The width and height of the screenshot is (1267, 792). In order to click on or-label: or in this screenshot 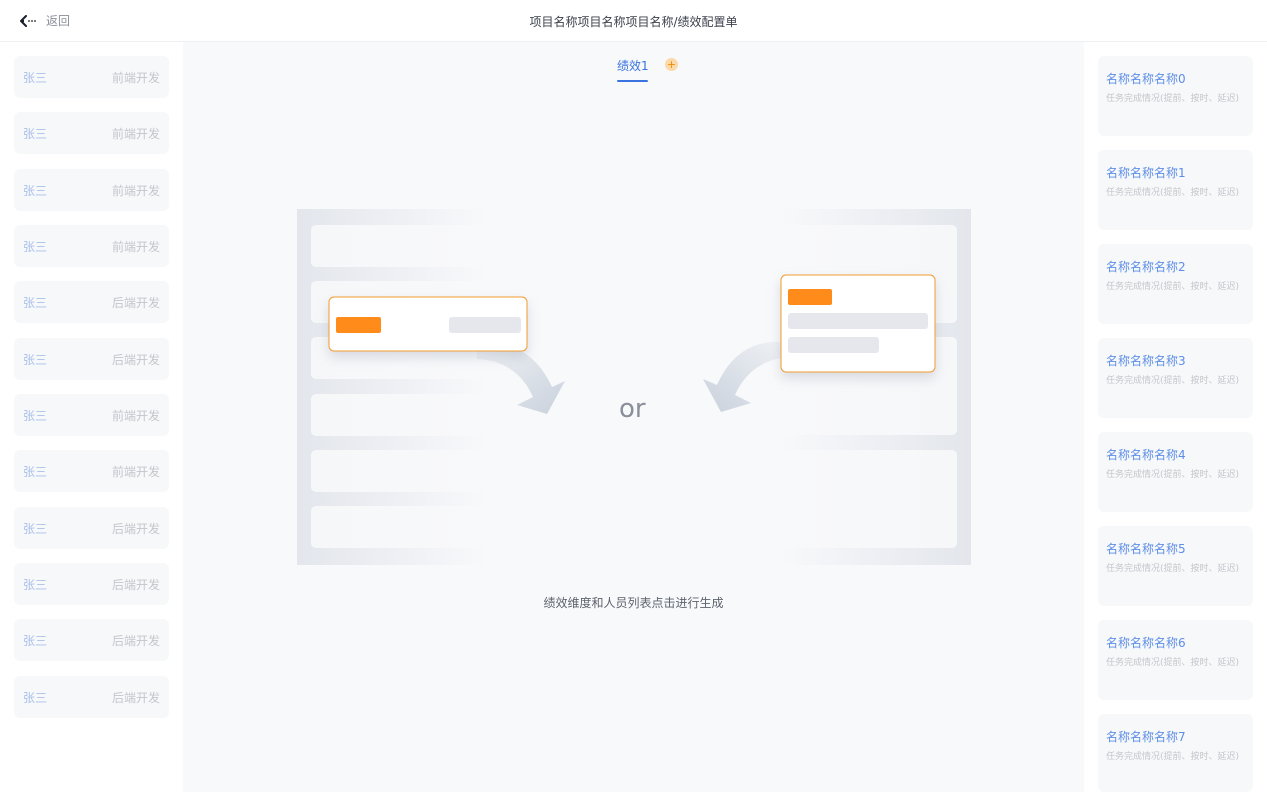, I will do `click(632, 409)`.